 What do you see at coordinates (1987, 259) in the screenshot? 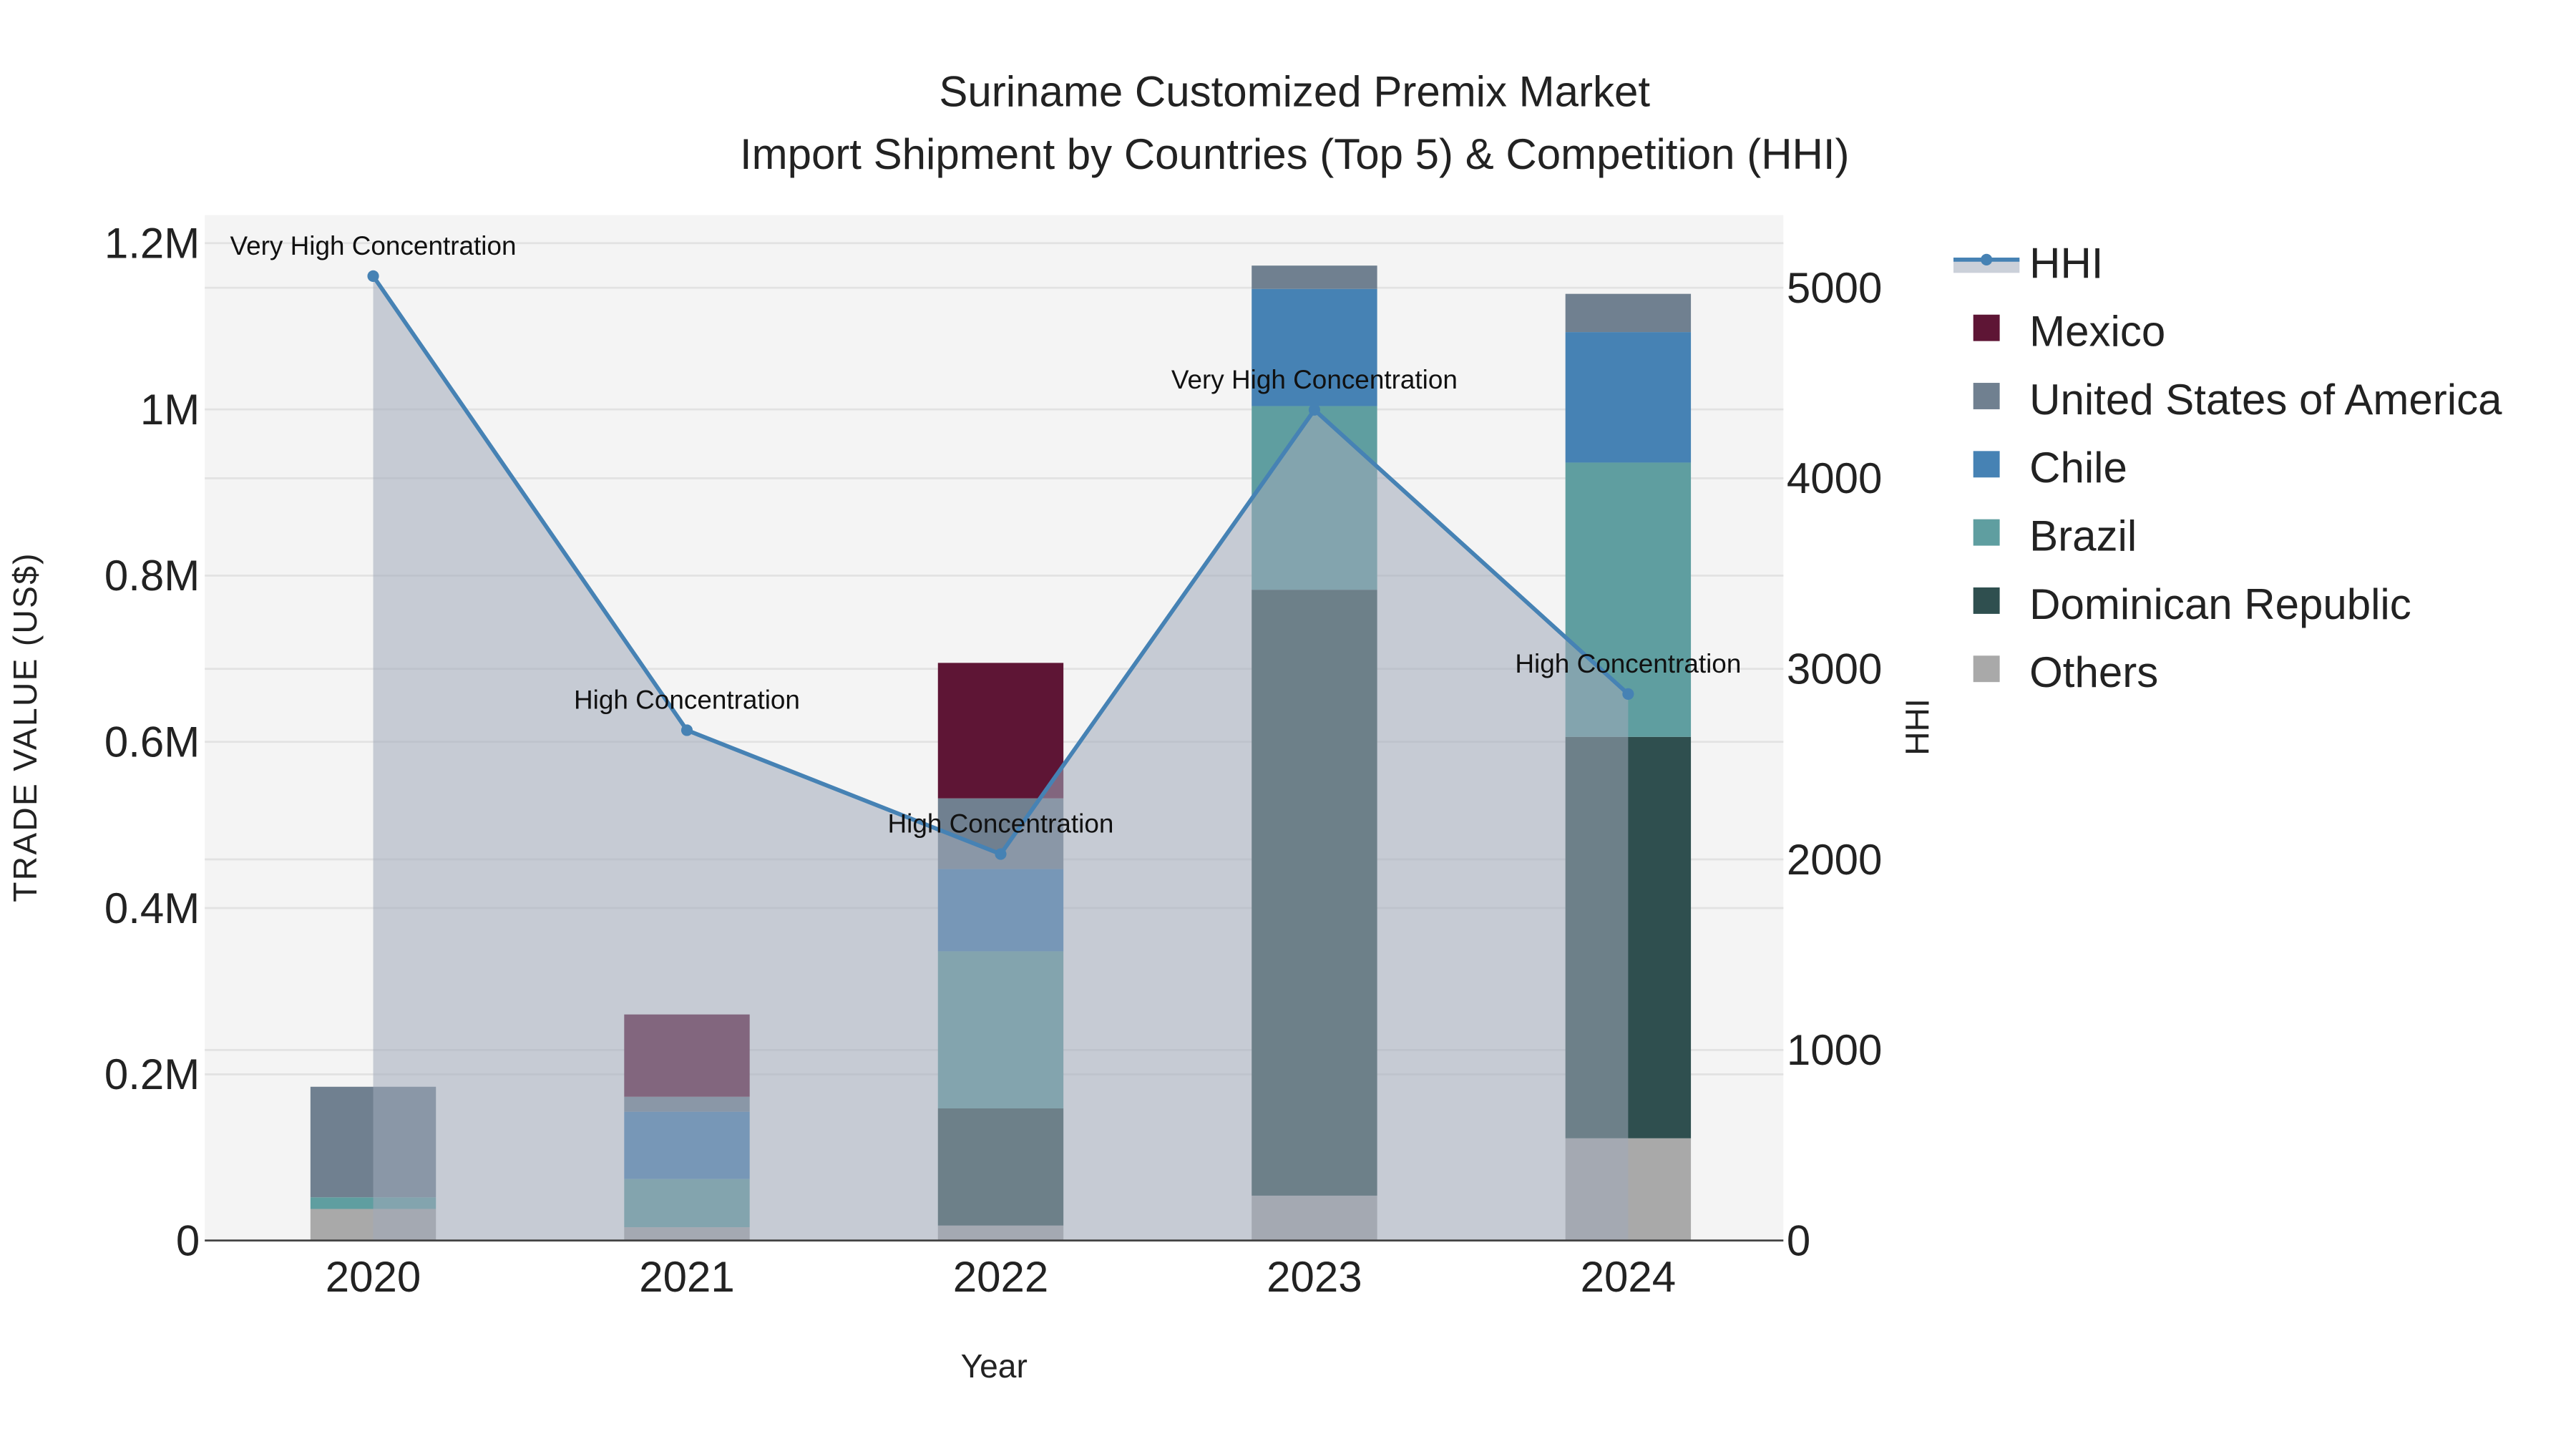
I see `legend-hhi-marker-icon` at bounding box center [1987, 259].